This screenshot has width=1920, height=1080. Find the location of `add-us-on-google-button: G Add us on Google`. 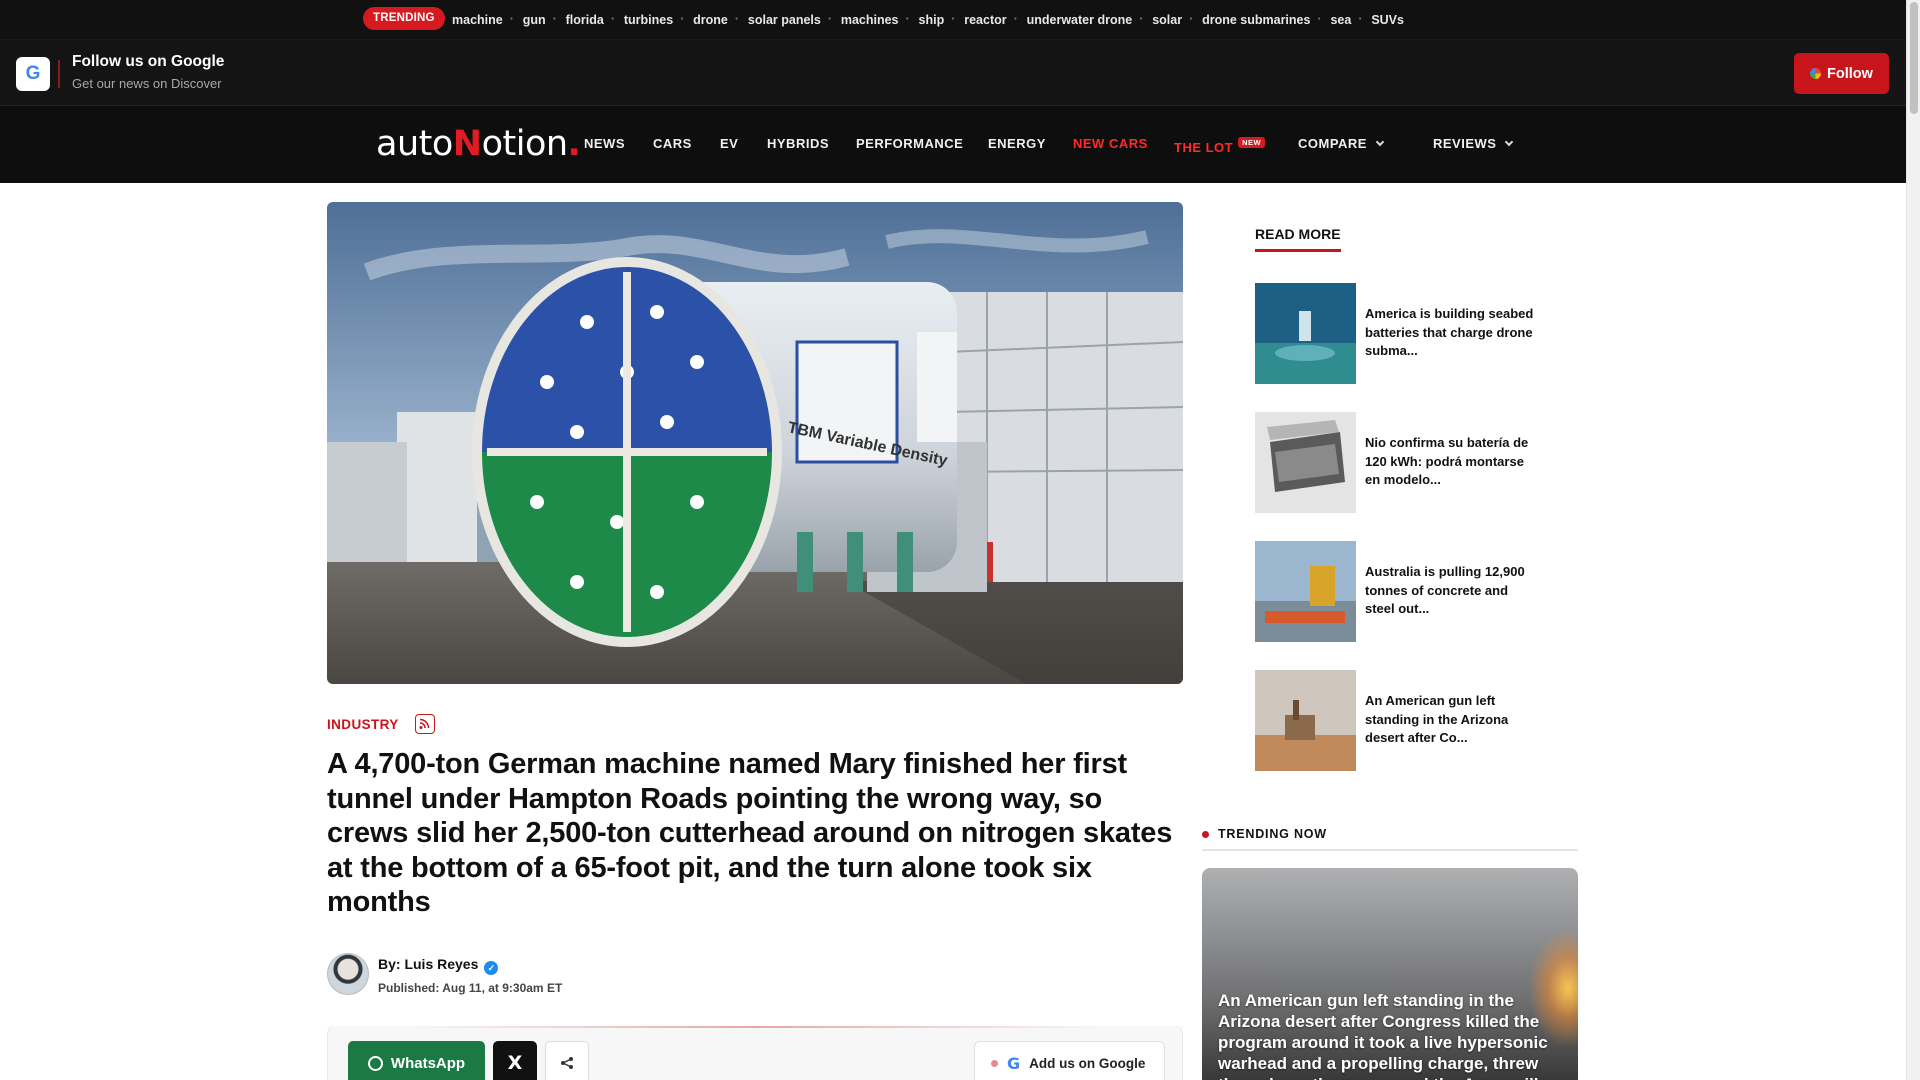

add-us-on-google-button: G Add us on Google is located at coordinates (1069, 1060).